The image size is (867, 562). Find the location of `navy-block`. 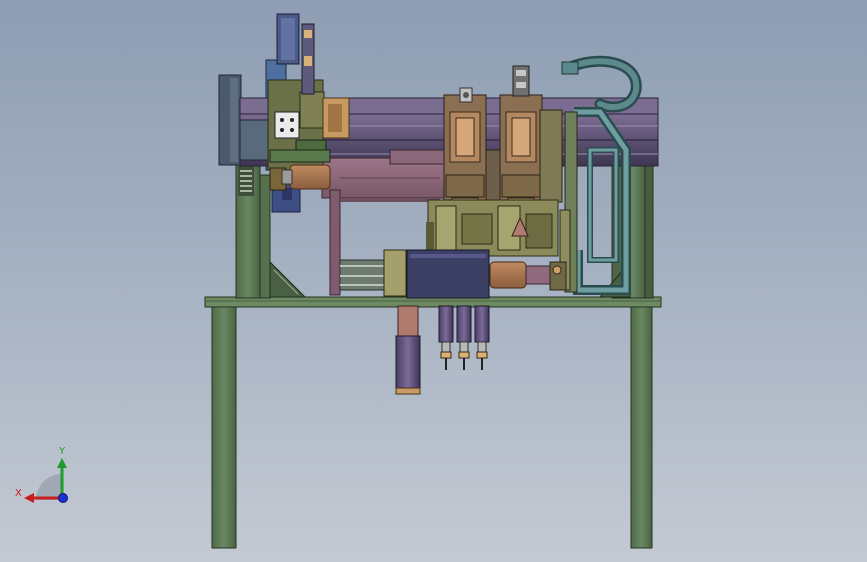

navy-block is located at coordinates (448, 274).